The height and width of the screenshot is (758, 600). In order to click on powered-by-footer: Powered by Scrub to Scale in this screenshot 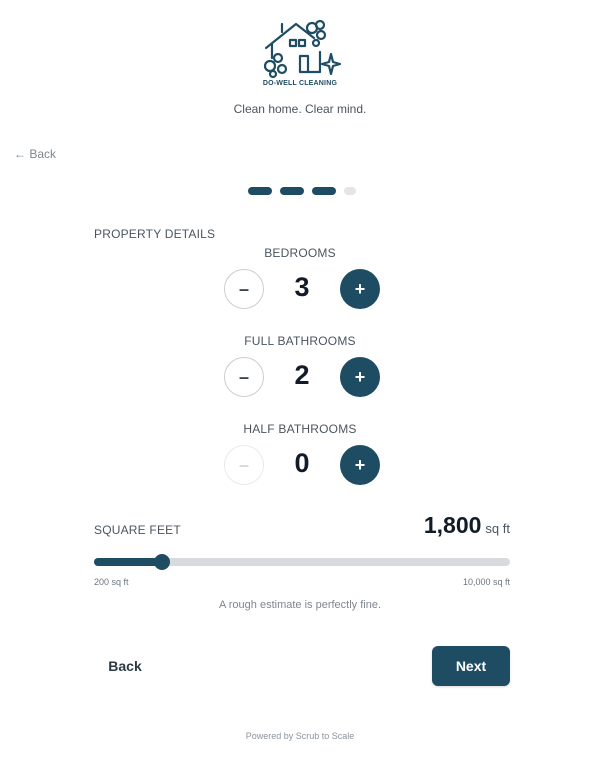, I will do `click(300, 736)`.